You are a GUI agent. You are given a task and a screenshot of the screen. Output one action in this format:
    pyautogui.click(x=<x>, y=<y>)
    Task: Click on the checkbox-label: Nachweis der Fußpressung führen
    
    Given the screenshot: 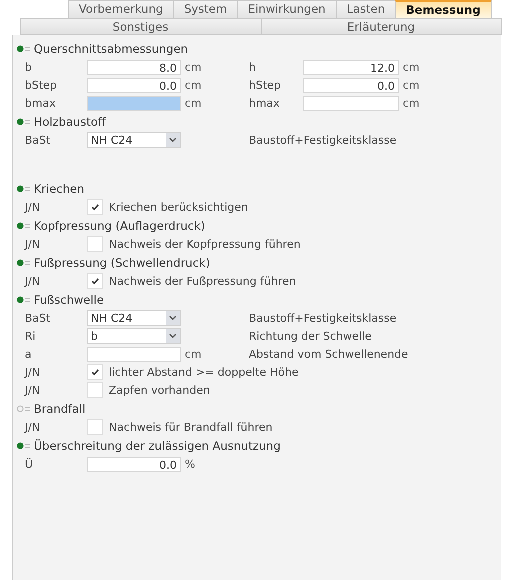 What is the action you would take?
    pyautogui.click(x=202, y=281)
    